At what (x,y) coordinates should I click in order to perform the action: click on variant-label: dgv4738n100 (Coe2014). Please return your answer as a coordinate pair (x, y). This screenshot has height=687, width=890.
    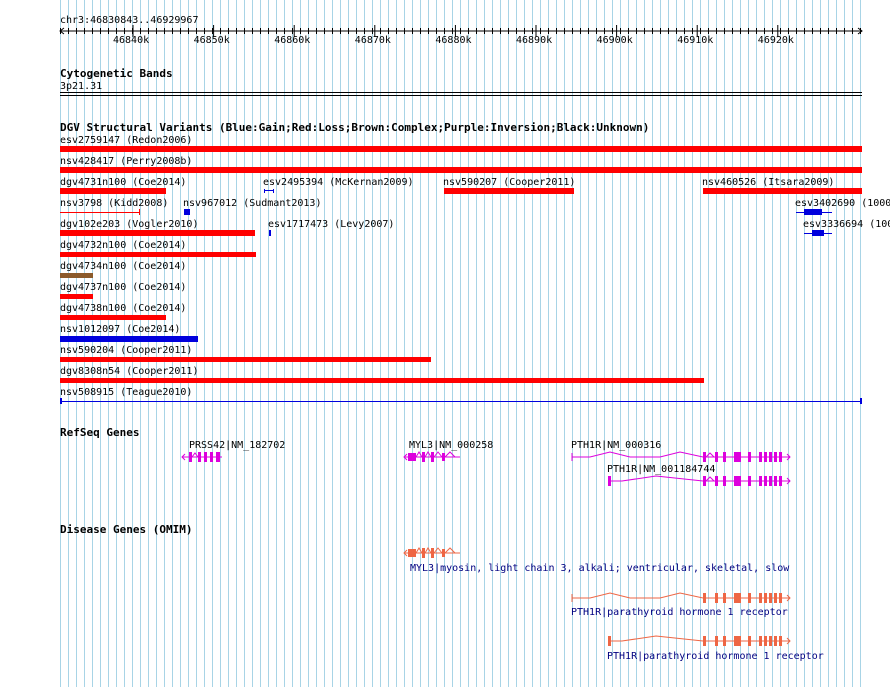
    Looking at the image, I should click on (123, 308).